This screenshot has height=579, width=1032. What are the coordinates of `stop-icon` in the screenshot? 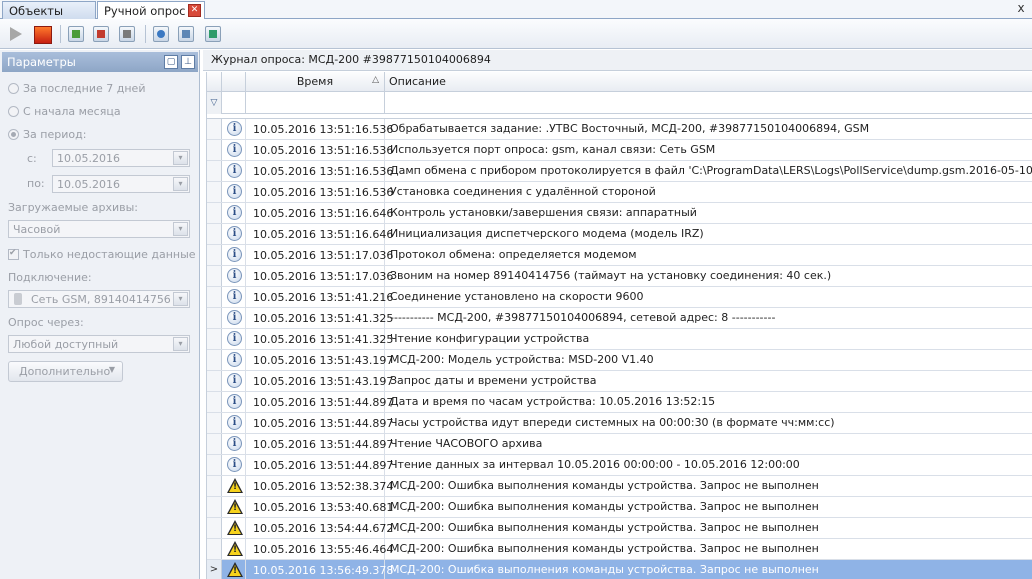 It's located at (42, 34).